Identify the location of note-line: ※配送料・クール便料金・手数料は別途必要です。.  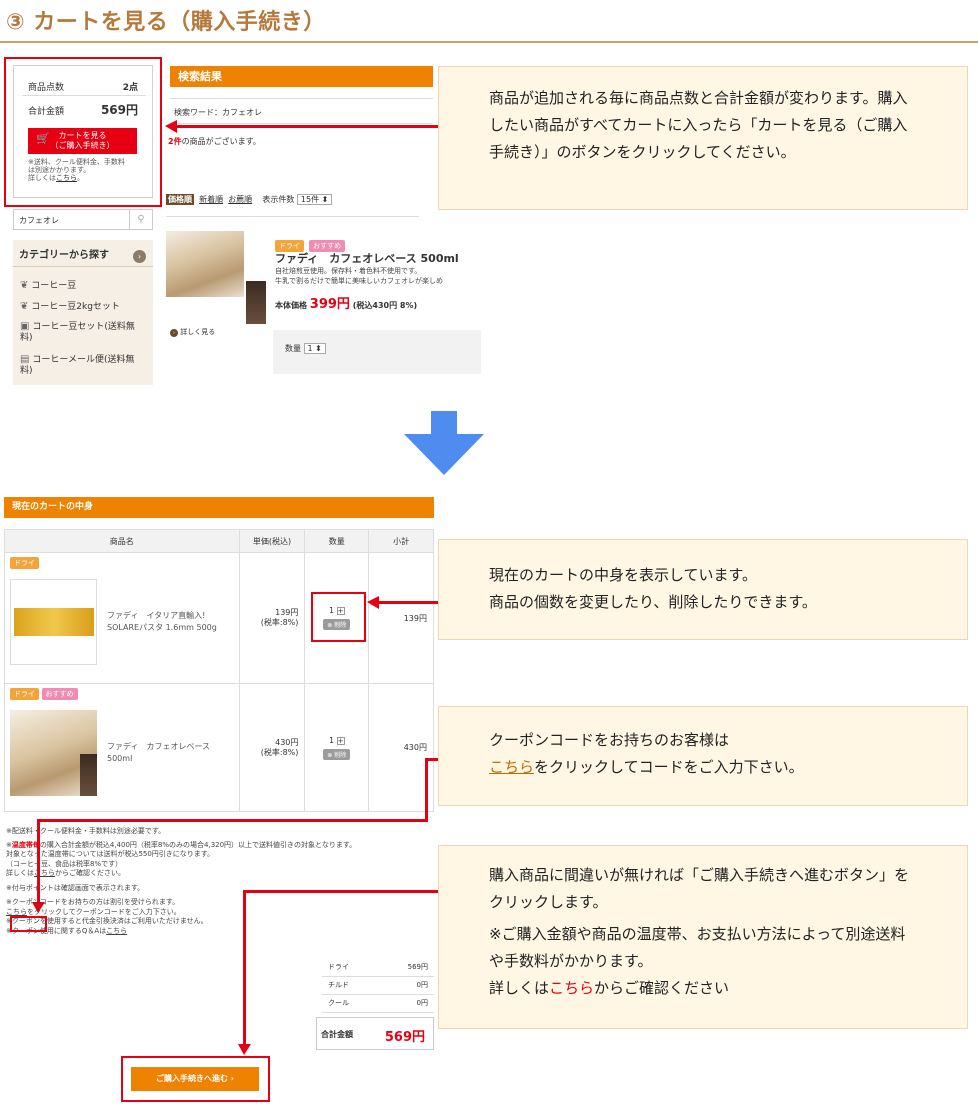
(86, 831).